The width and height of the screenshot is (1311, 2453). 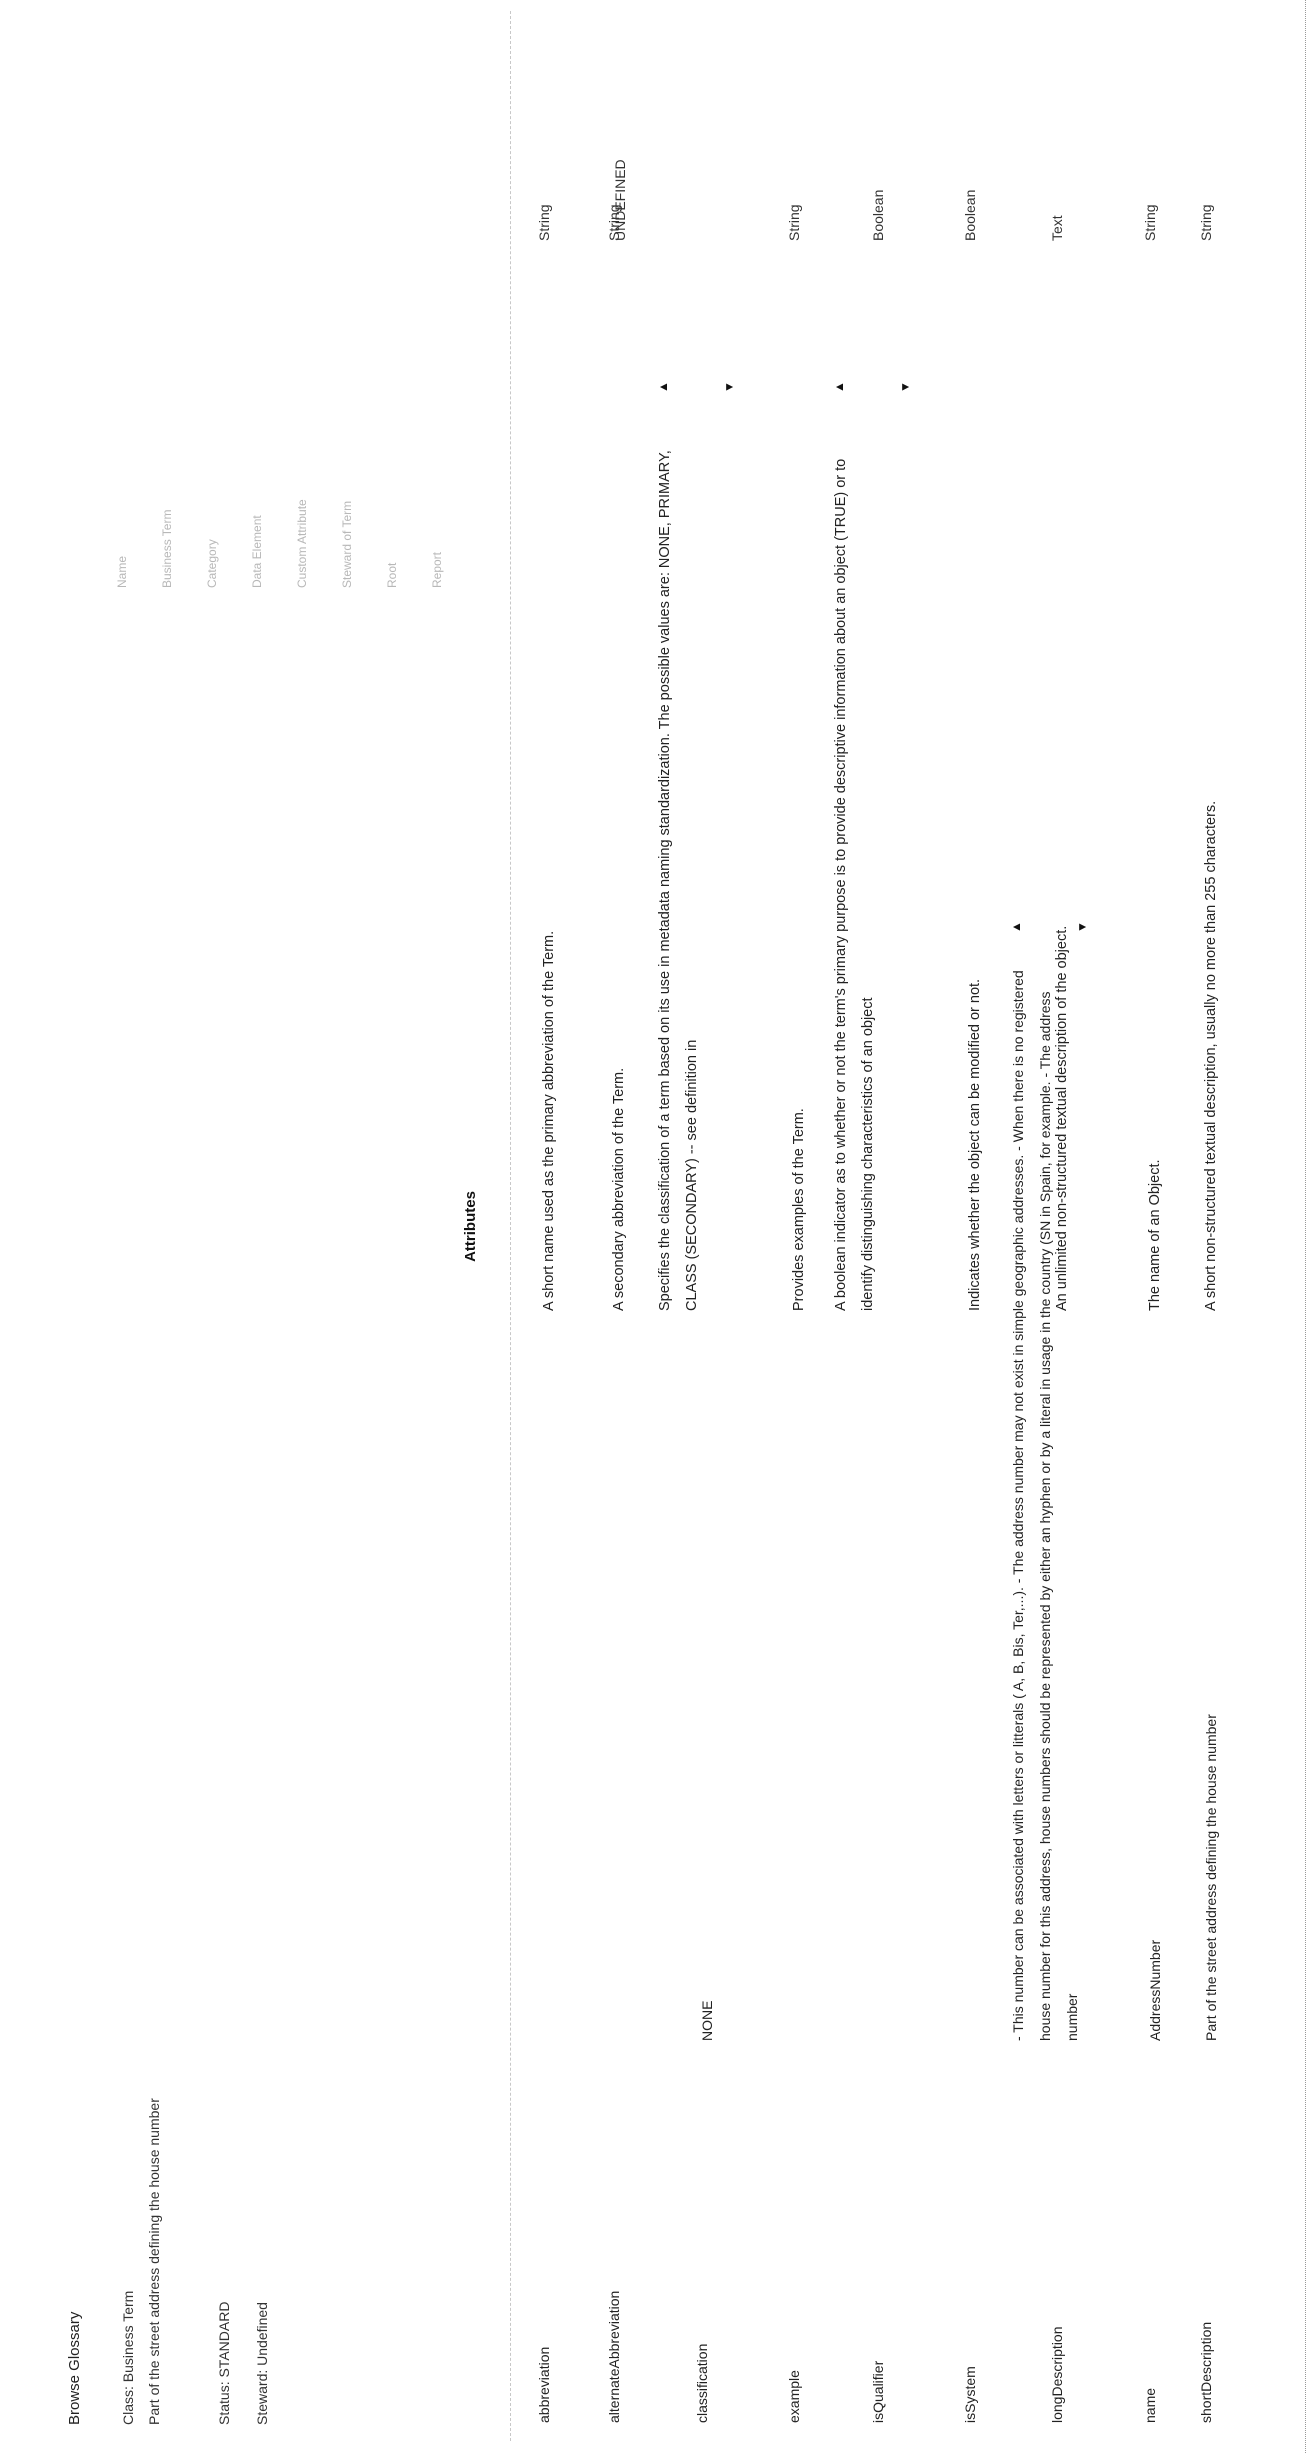 I want to click on attribute-name: classification, so click(x=702, y=2383).